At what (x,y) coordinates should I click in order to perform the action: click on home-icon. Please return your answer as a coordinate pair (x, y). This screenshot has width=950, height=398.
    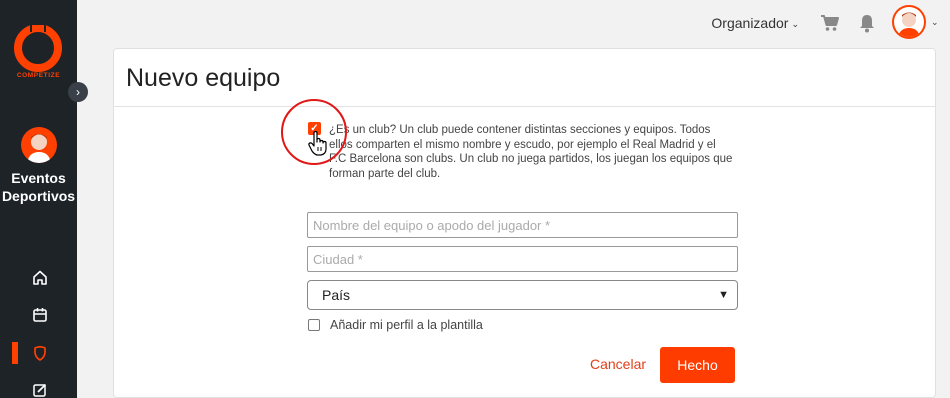
    Looking at the image, I should click on (40, 278).